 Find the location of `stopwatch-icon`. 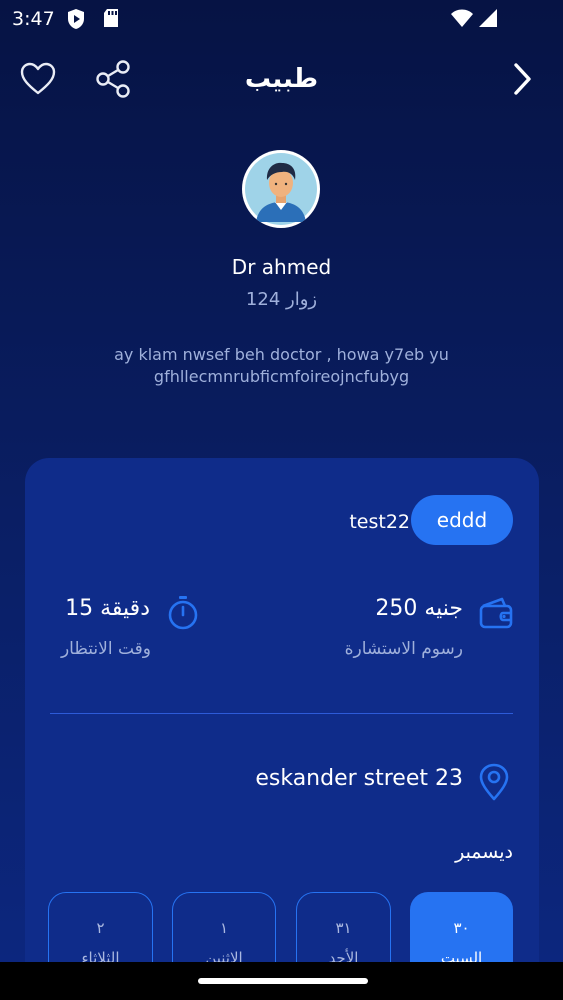

stopwatch-icon is located at coordinates (183, 615).